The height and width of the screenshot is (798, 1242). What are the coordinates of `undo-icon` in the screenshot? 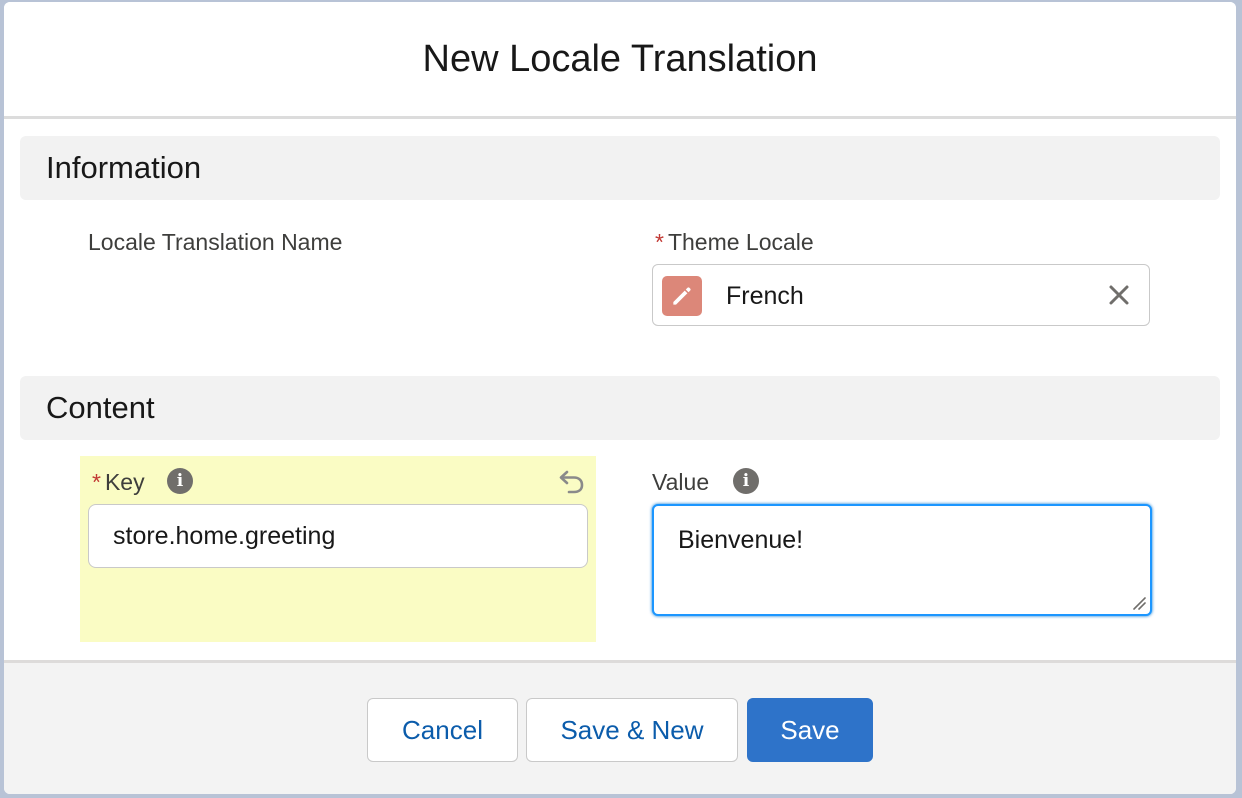 It's located at (572, 481).